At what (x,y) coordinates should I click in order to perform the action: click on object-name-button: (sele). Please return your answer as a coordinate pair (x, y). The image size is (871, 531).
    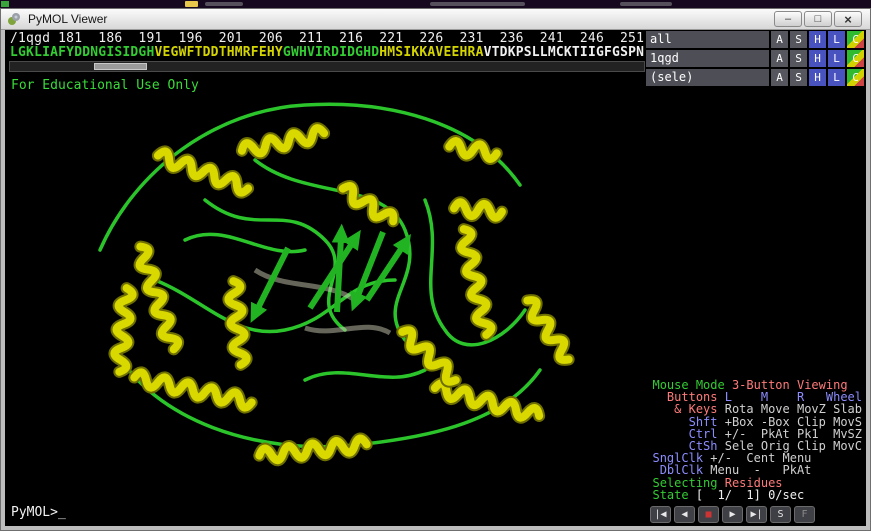
    Looking at the image, I should click on (707, 77).